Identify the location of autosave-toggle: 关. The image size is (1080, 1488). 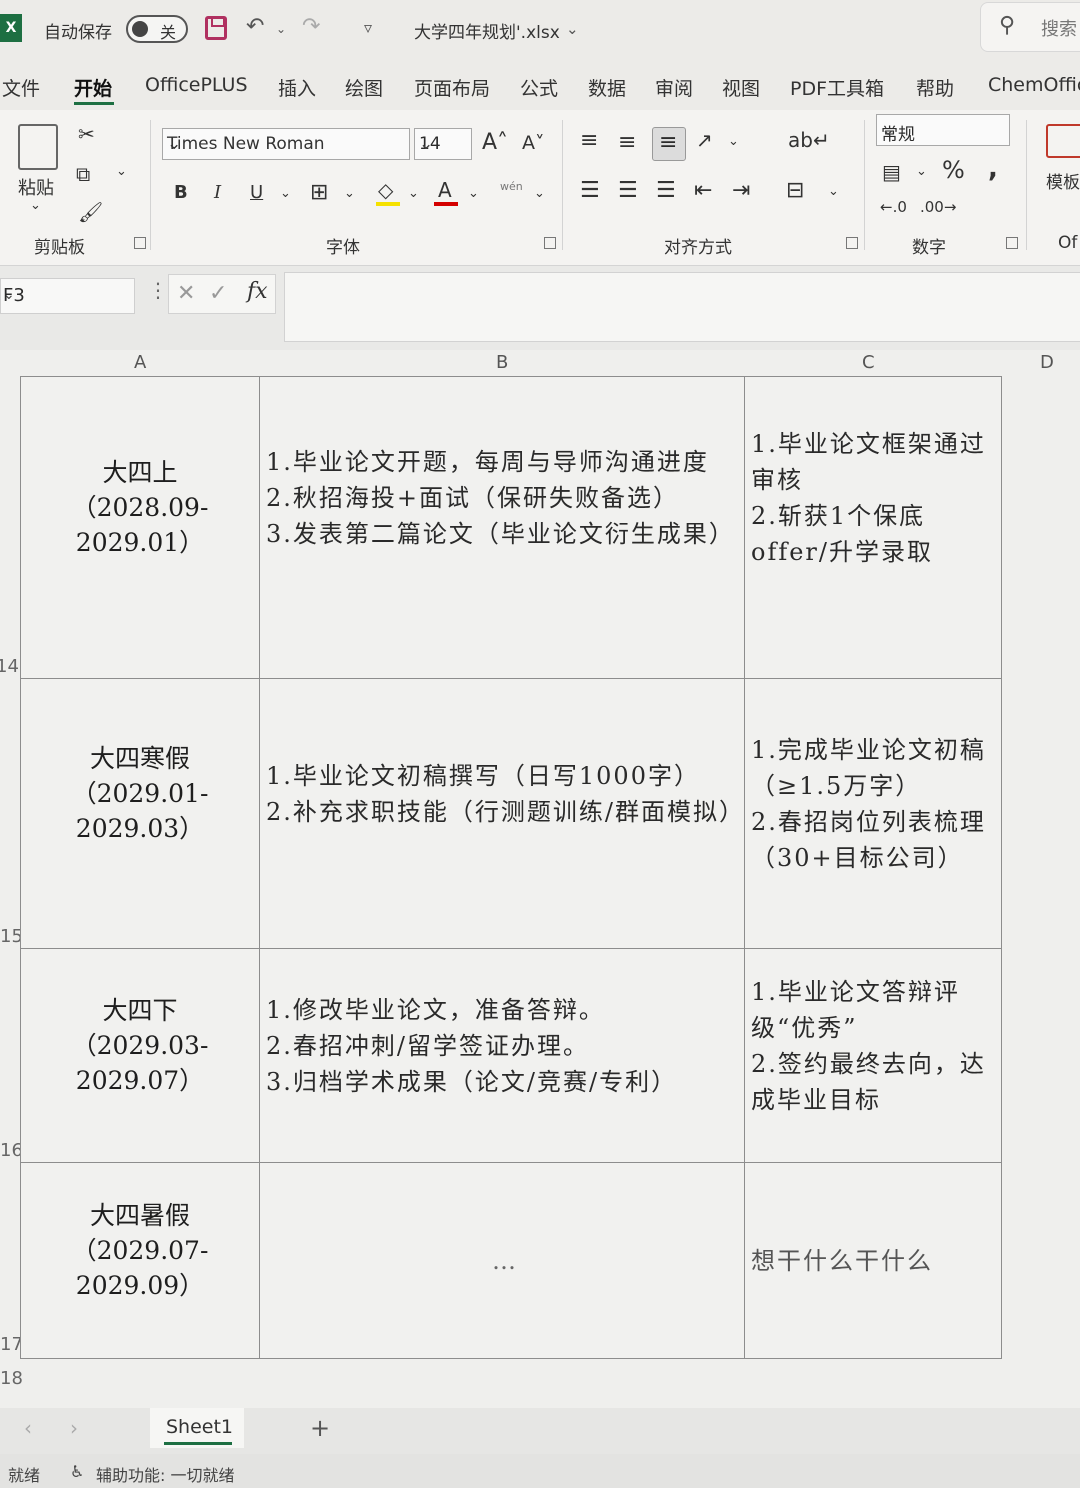
(157, 29).